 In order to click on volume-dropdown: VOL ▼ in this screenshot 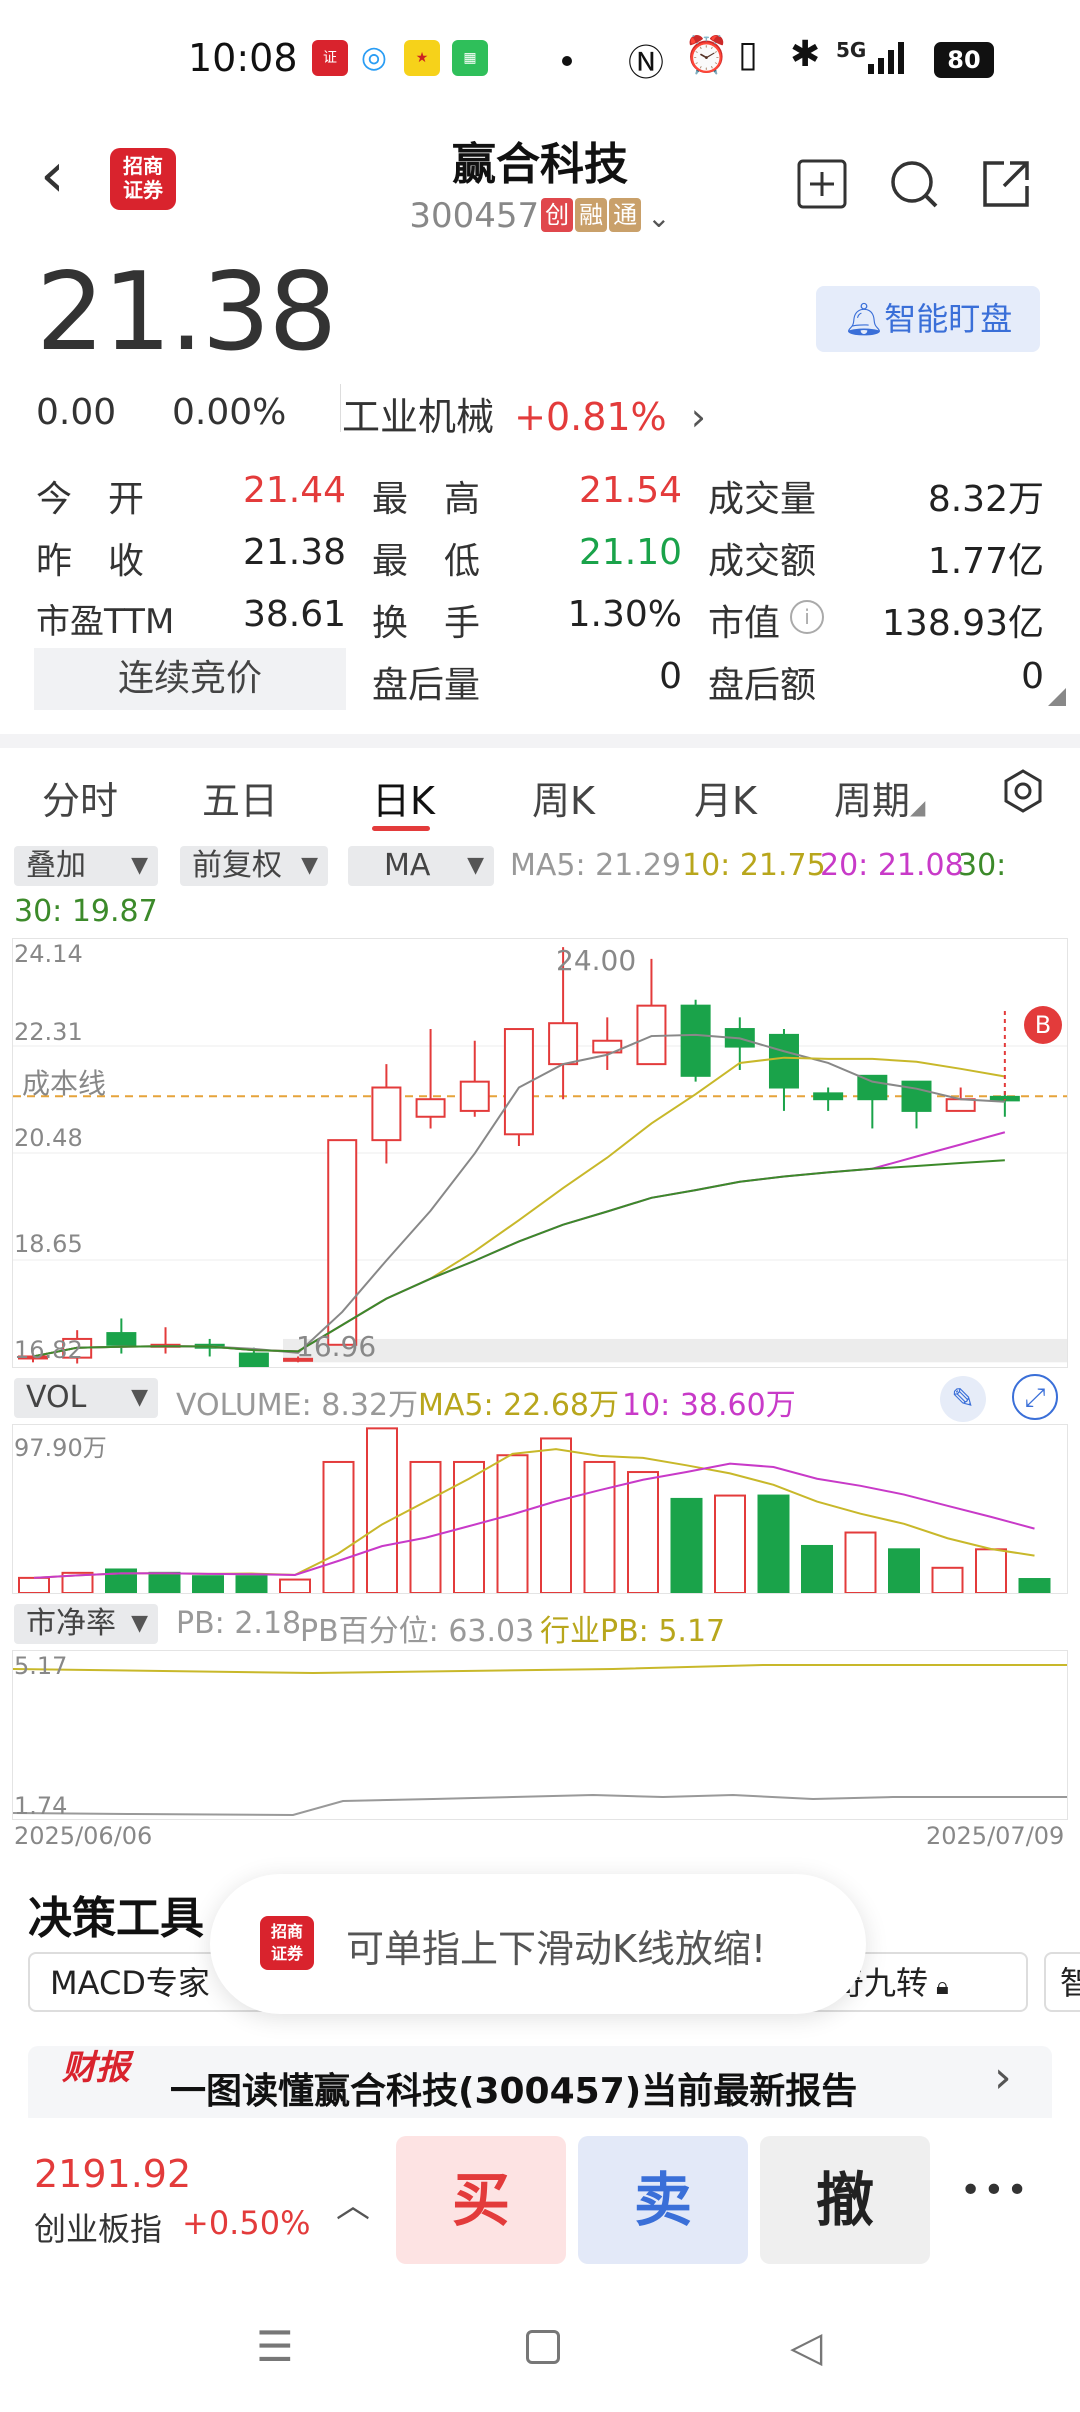, I will do `click(86, 1398)`.